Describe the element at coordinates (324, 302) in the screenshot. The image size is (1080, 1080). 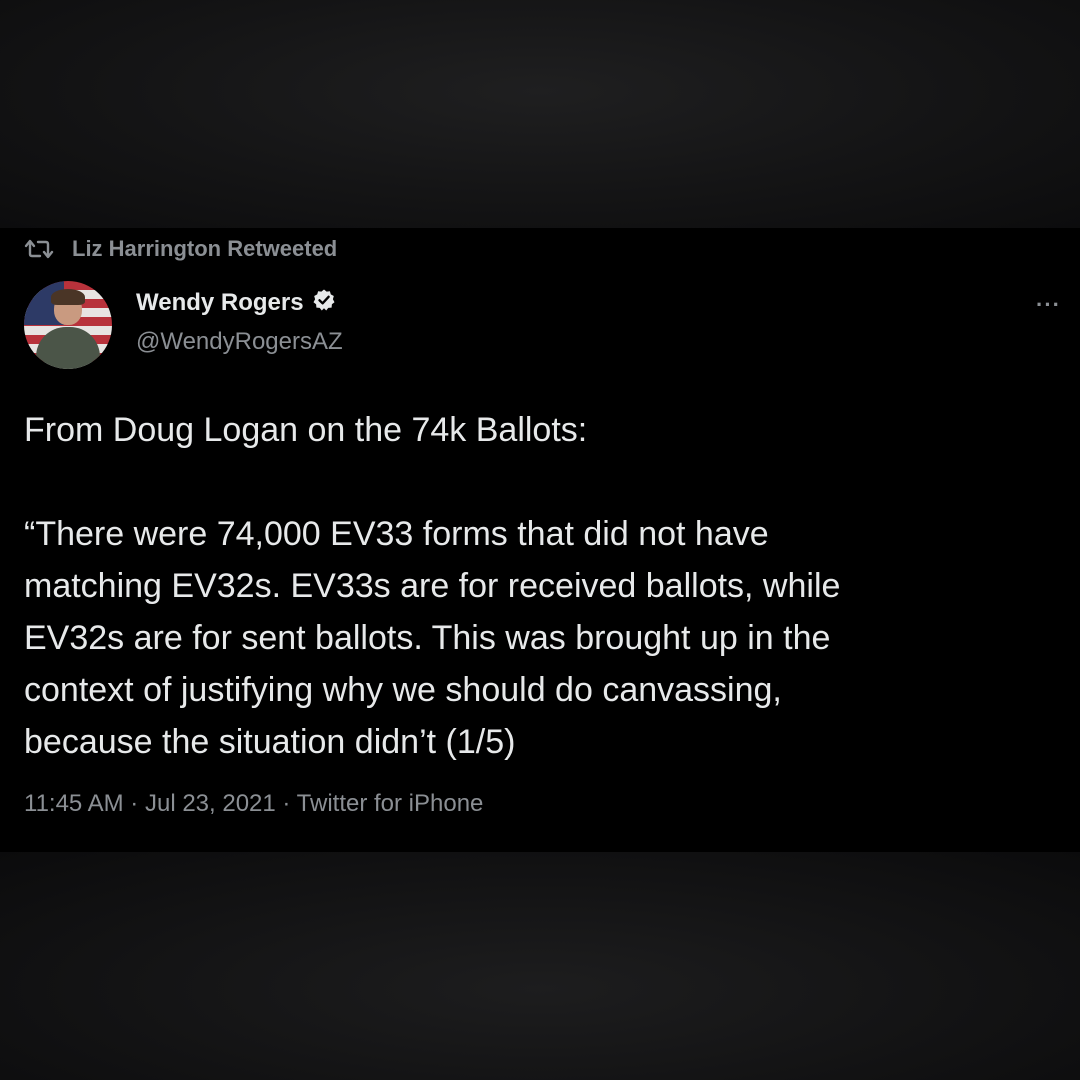
I see `verified-badge-icon` at that location.